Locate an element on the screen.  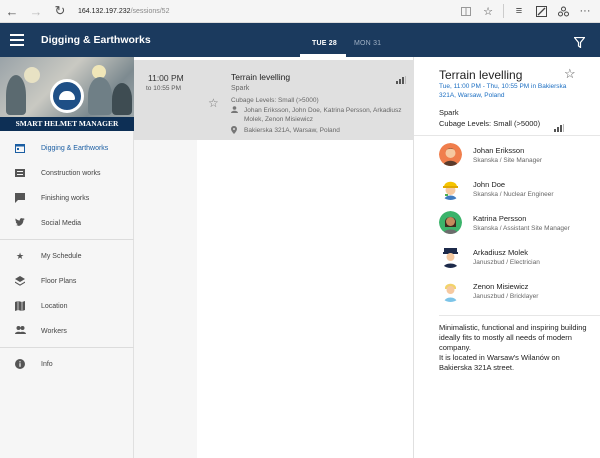
web-note-icon is located at coordinates (541, 11).